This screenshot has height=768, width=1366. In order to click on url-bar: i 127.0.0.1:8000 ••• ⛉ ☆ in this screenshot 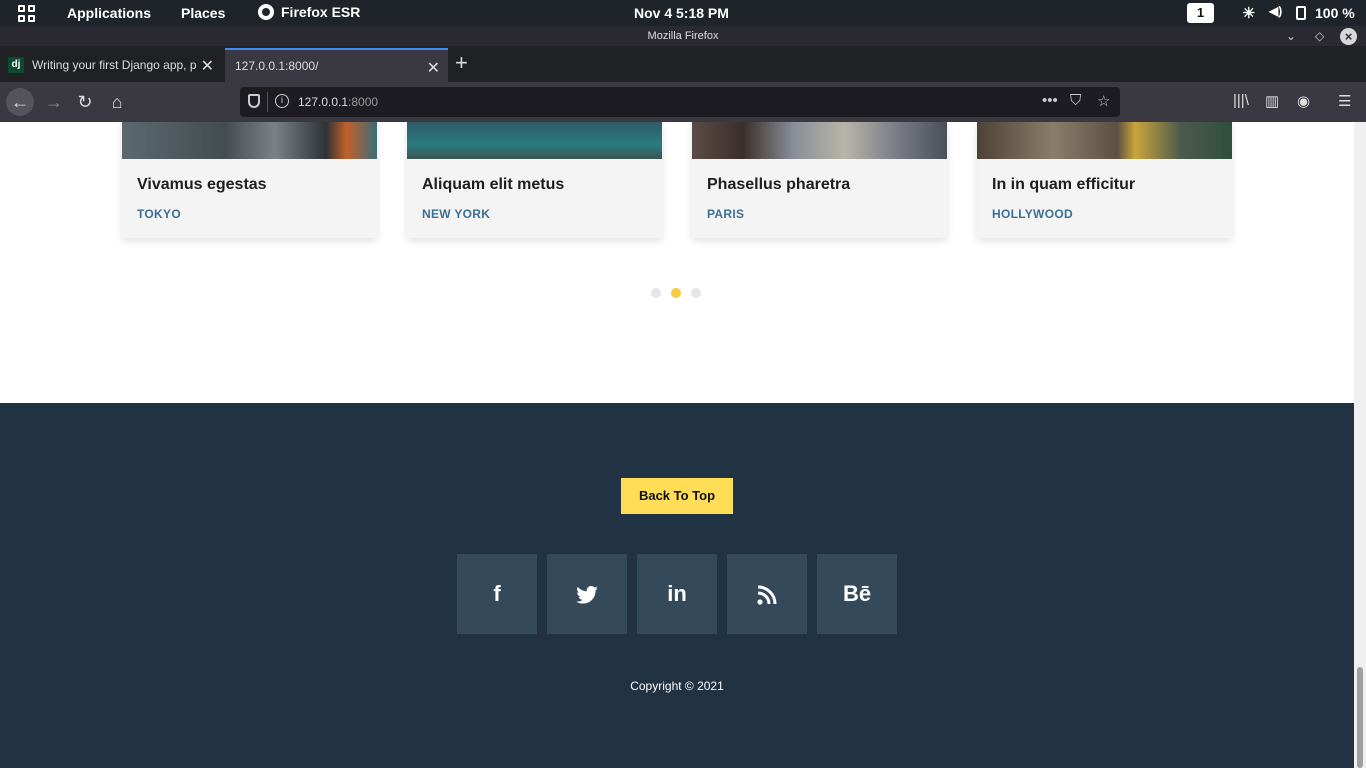, I will do `click(680, 102)`.